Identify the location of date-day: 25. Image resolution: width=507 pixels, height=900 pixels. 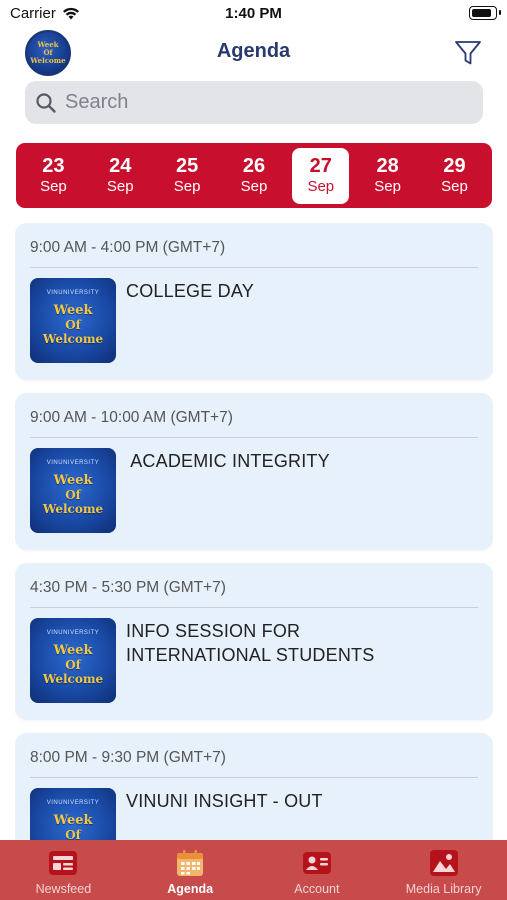
(187, 166).